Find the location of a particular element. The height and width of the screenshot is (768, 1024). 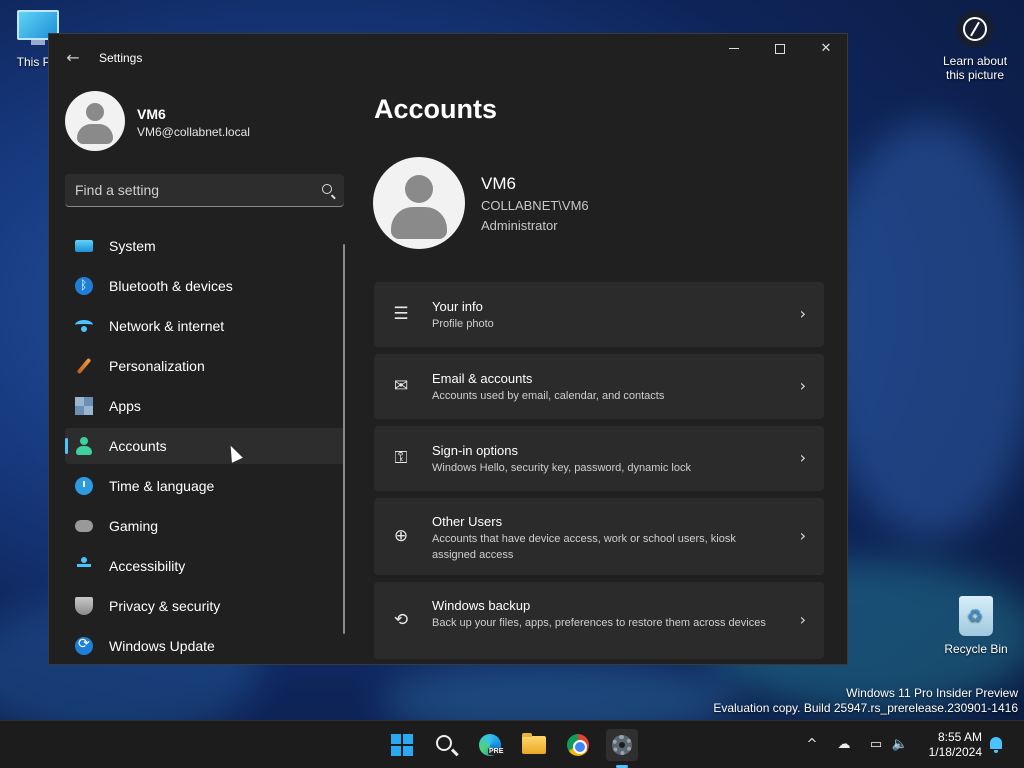

mail-icon: ✉ is located at coordinates (401, 386).